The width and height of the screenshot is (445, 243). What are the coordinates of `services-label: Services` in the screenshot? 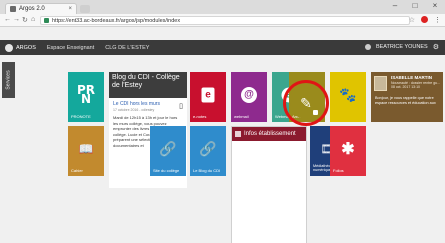 It's located at (8, 80).